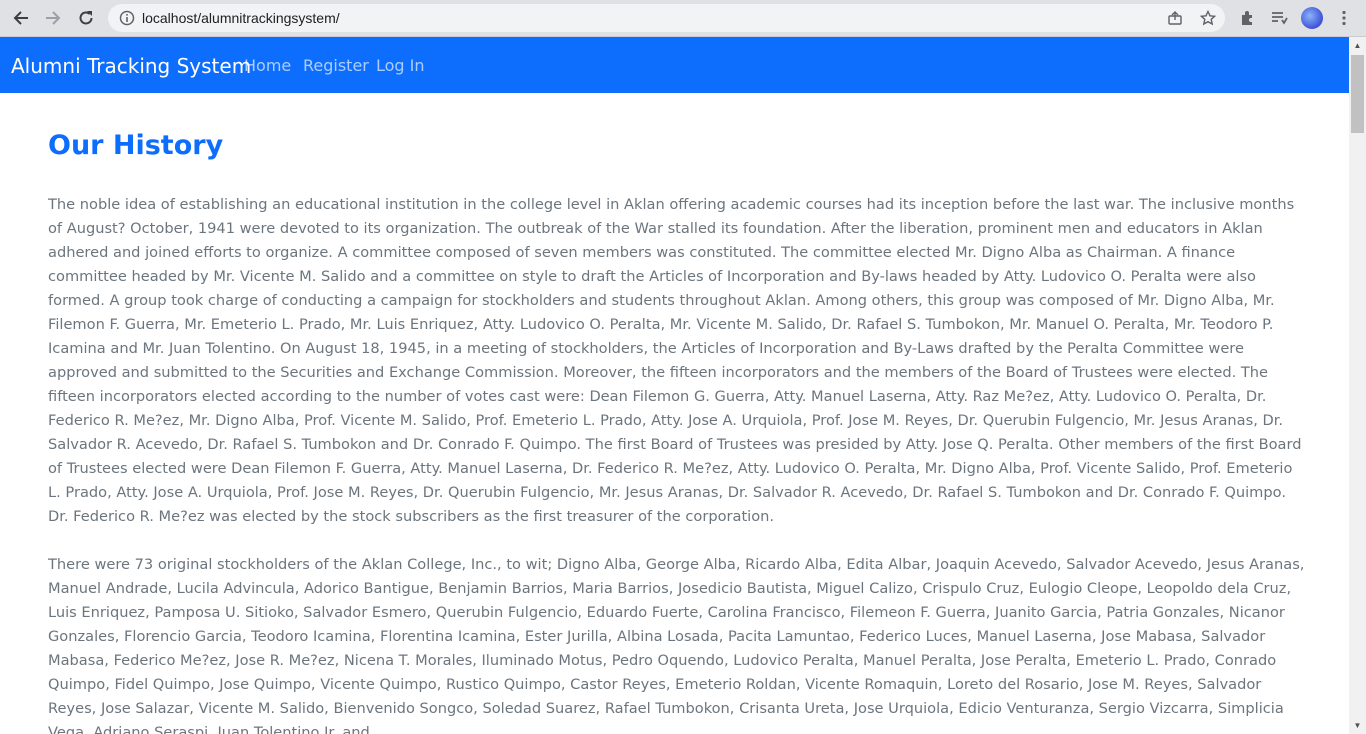 Image resolution: width=1366 pixels, height=734 pixels. I want to click on url-text: localhost/alumnitrackingsystem/, so click(241, 18).